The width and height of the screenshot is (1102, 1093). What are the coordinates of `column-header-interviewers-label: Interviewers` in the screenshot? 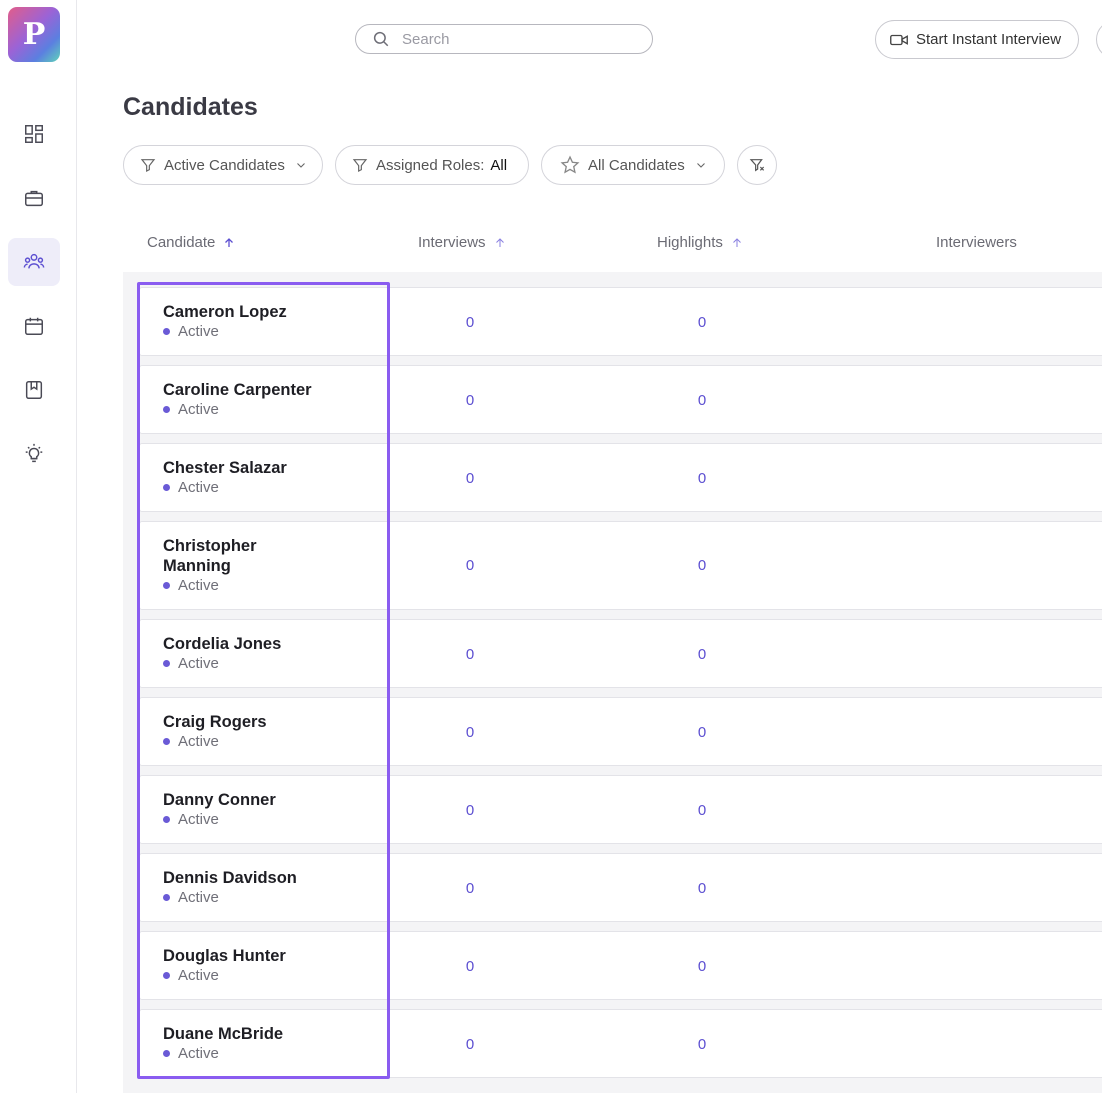 It's located at (976, 242).